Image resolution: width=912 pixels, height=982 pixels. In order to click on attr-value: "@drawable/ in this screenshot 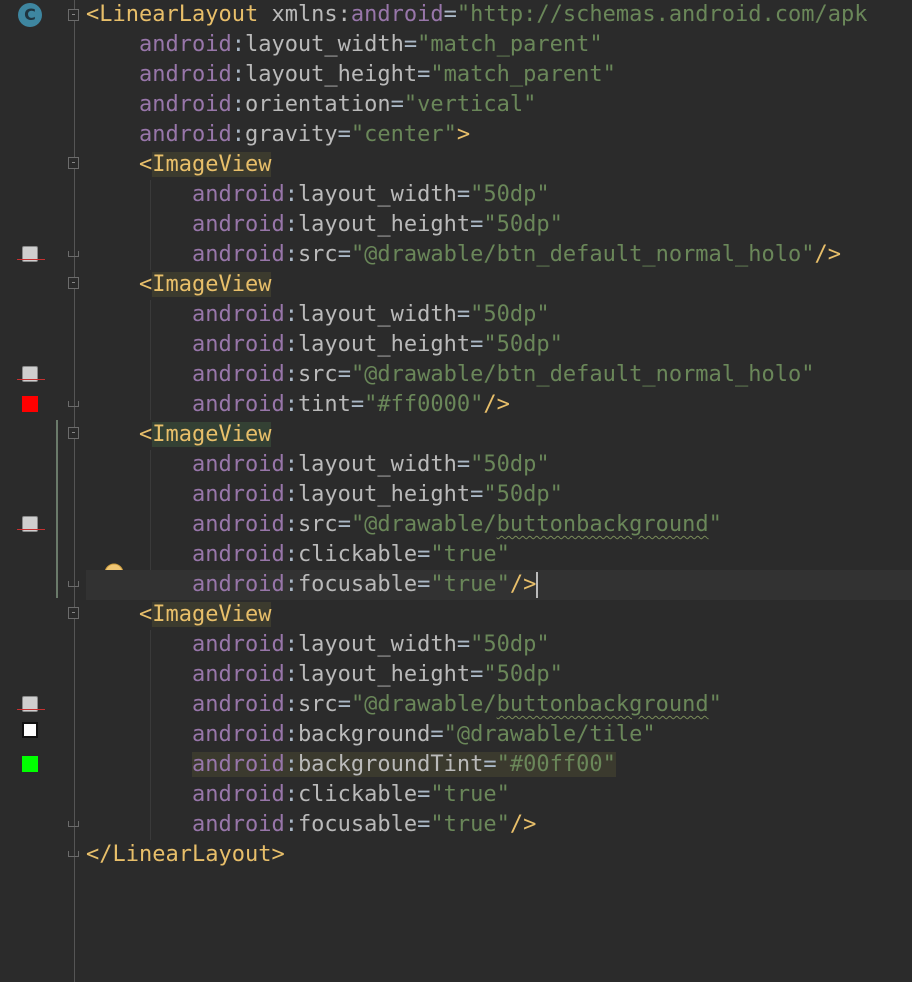, I will do `click(423, 704)`.